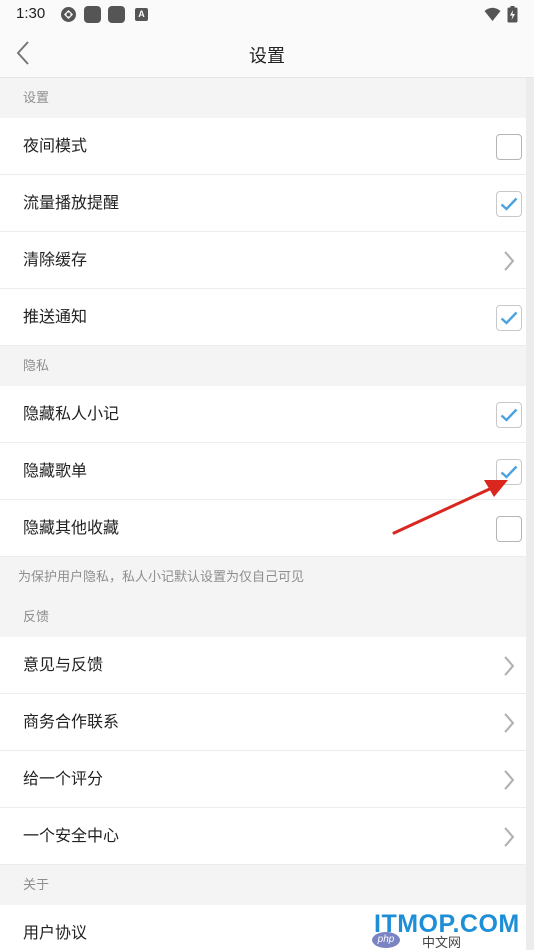  What do you see at coordinates (68, 14) in the screenshot?
I see `sync-icon` at bounding box center [68, 14].